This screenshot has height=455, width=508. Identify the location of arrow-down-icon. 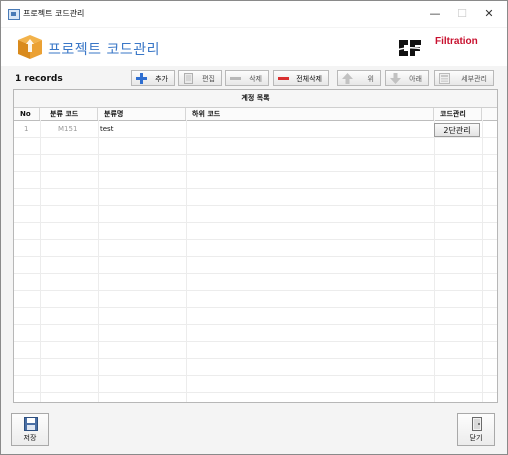
(395, 78).